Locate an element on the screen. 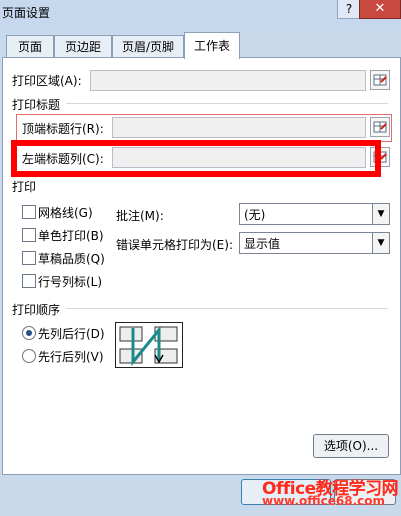  draft-quality-label: 草稿品质(Q) is located at coordinates (71, 259).